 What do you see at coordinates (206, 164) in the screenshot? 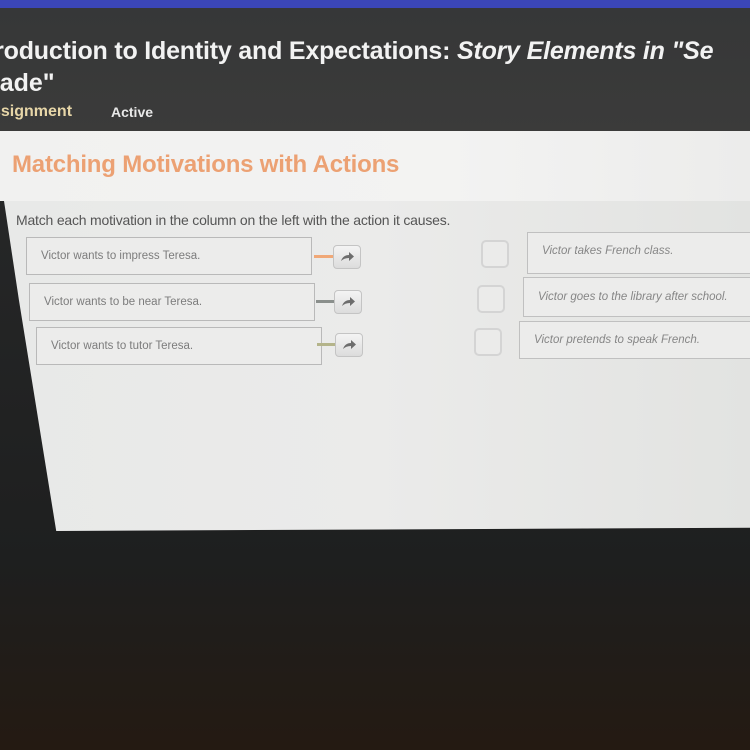
I see `activity-title: Matching Motivations with Actions` at bounding box center [206, 164].